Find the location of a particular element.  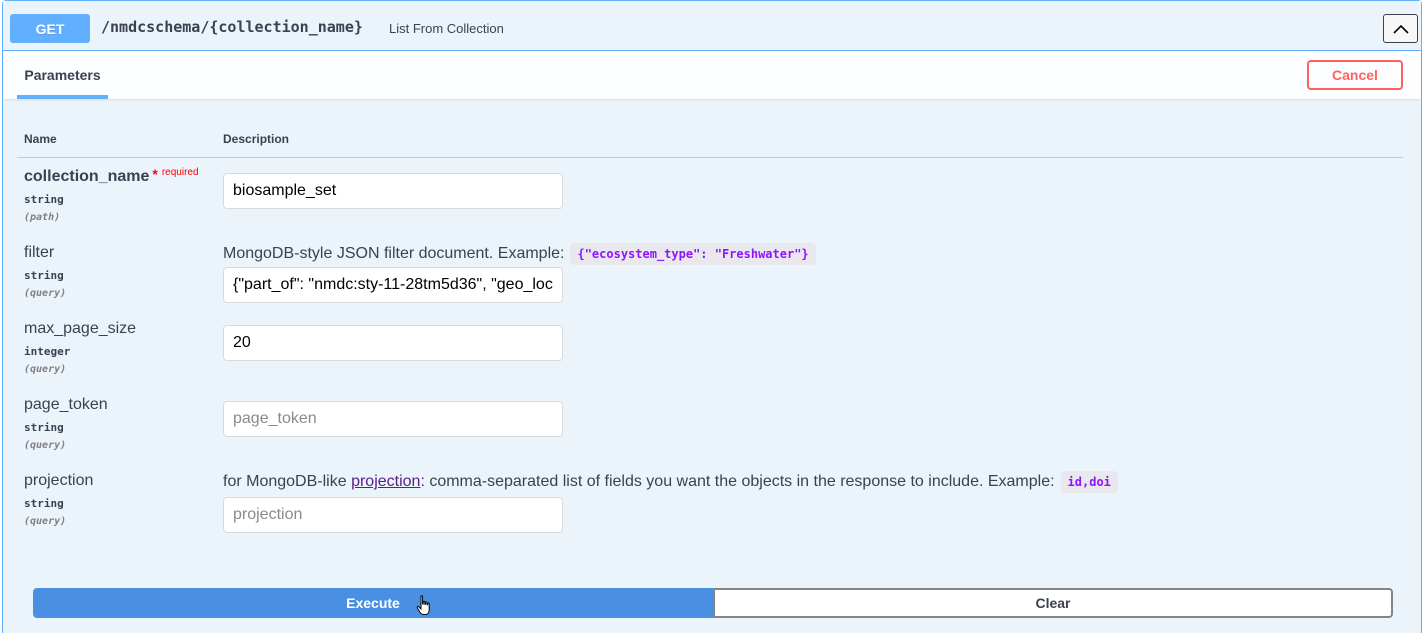

chevron-up-icon is located at coordinates (1400, 29).